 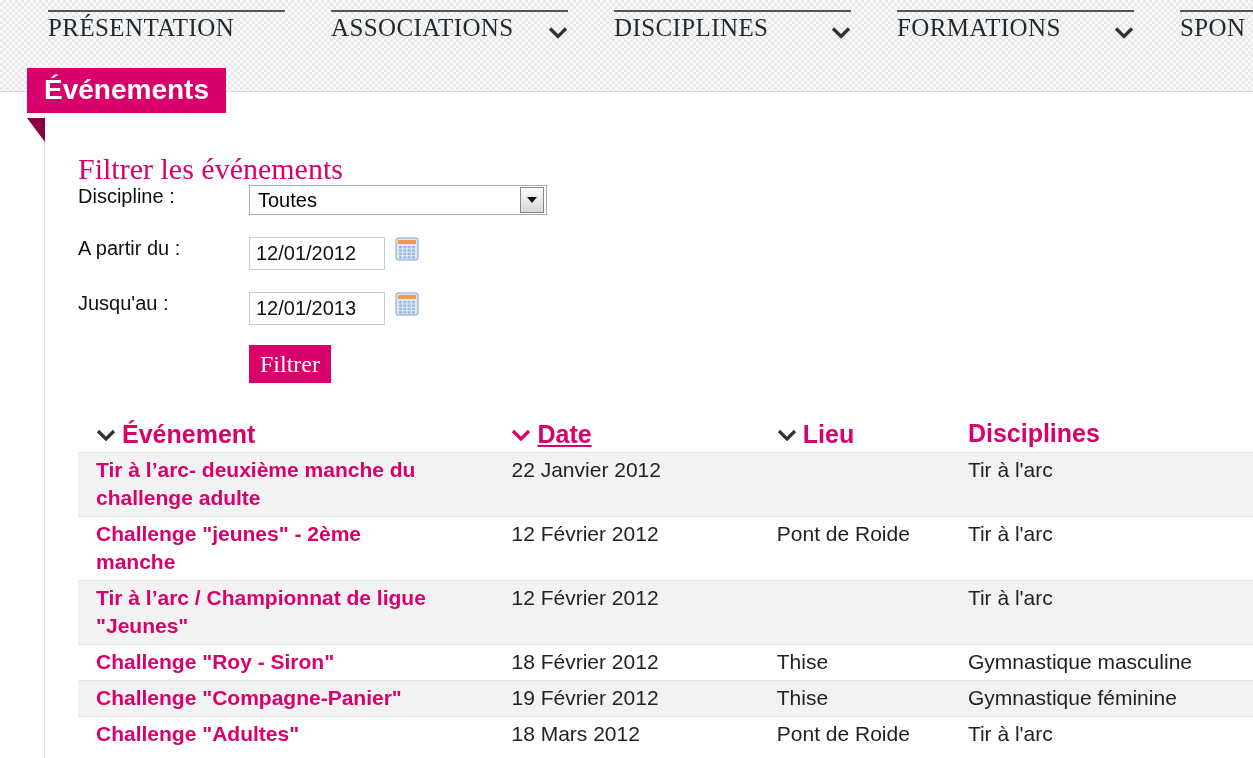 What do you see at coordinates (1216, 26) in the screenshot?
I see `nav-item: SPON` at bounding box center [1216, 26].